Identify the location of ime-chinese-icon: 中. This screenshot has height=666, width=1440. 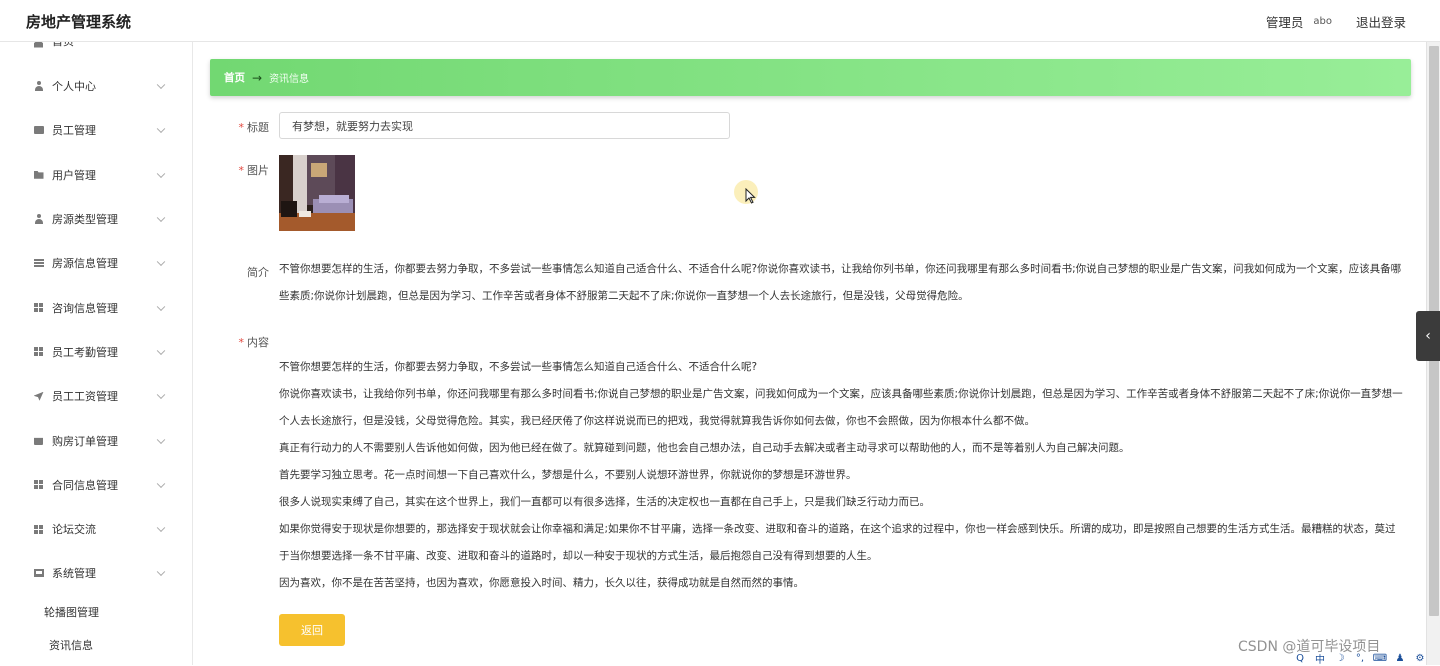
(1320, 658).